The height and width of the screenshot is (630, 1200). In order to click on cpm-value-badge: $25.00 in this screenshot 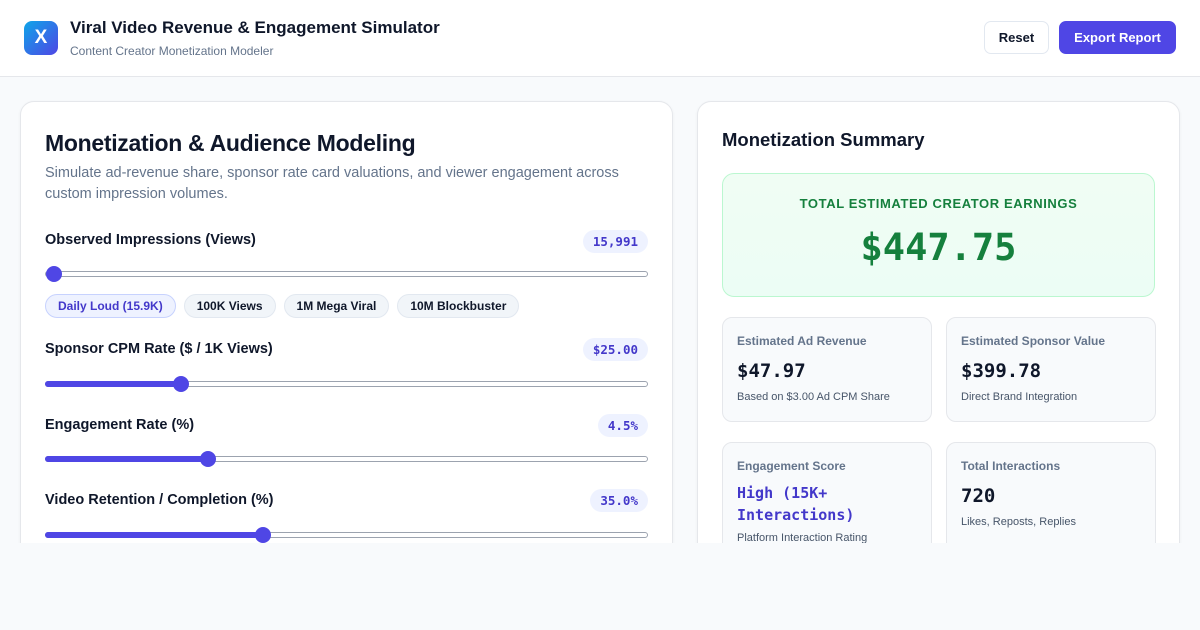, I will do `click(615, 349)`.